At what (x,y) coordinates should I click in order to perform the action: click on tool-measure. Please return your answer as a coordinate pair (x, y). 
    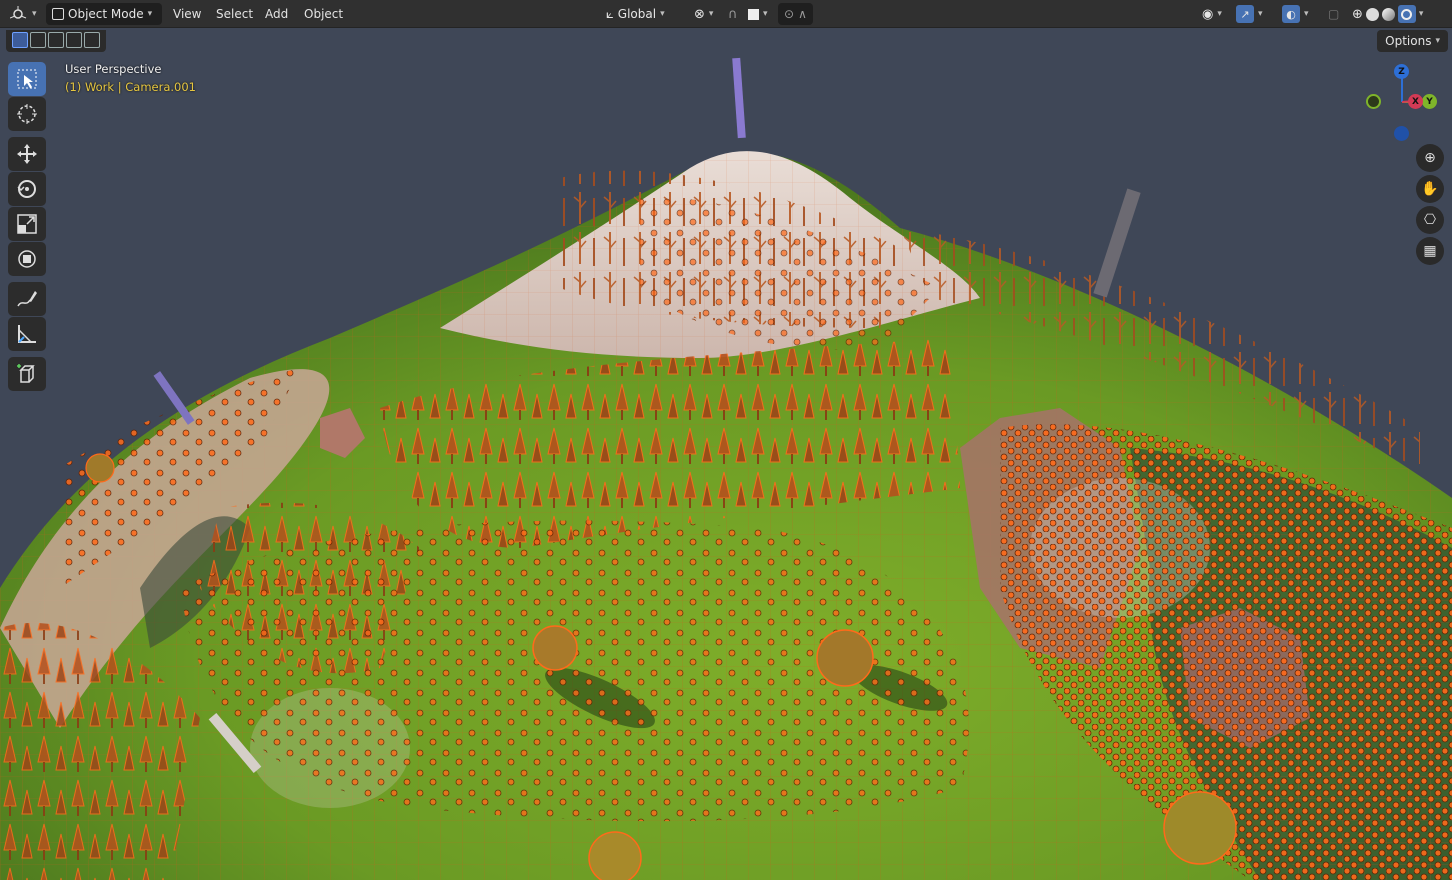
    Looking at the image, I should click on (27, 334).